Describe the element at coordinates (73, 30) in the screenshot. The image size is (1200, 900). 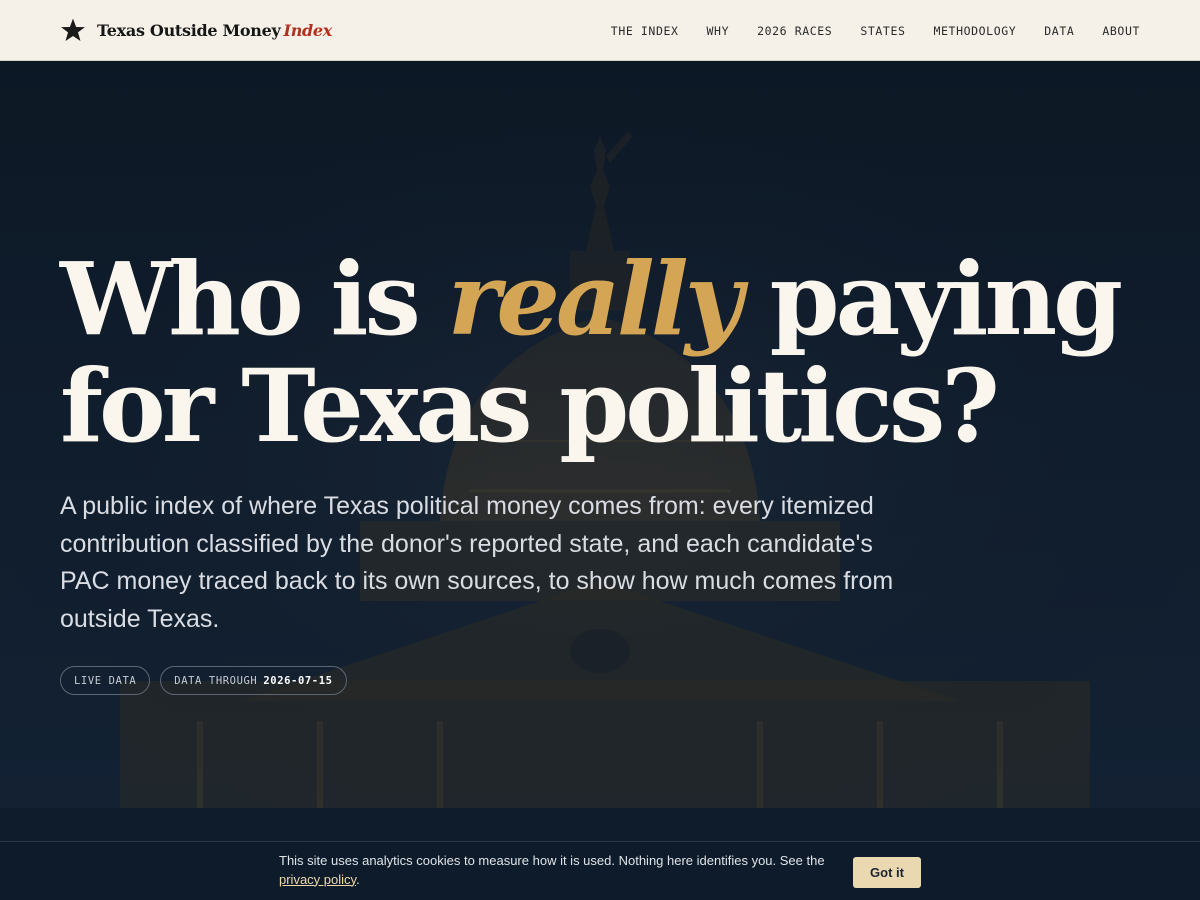
I see `star-icon` at that location.